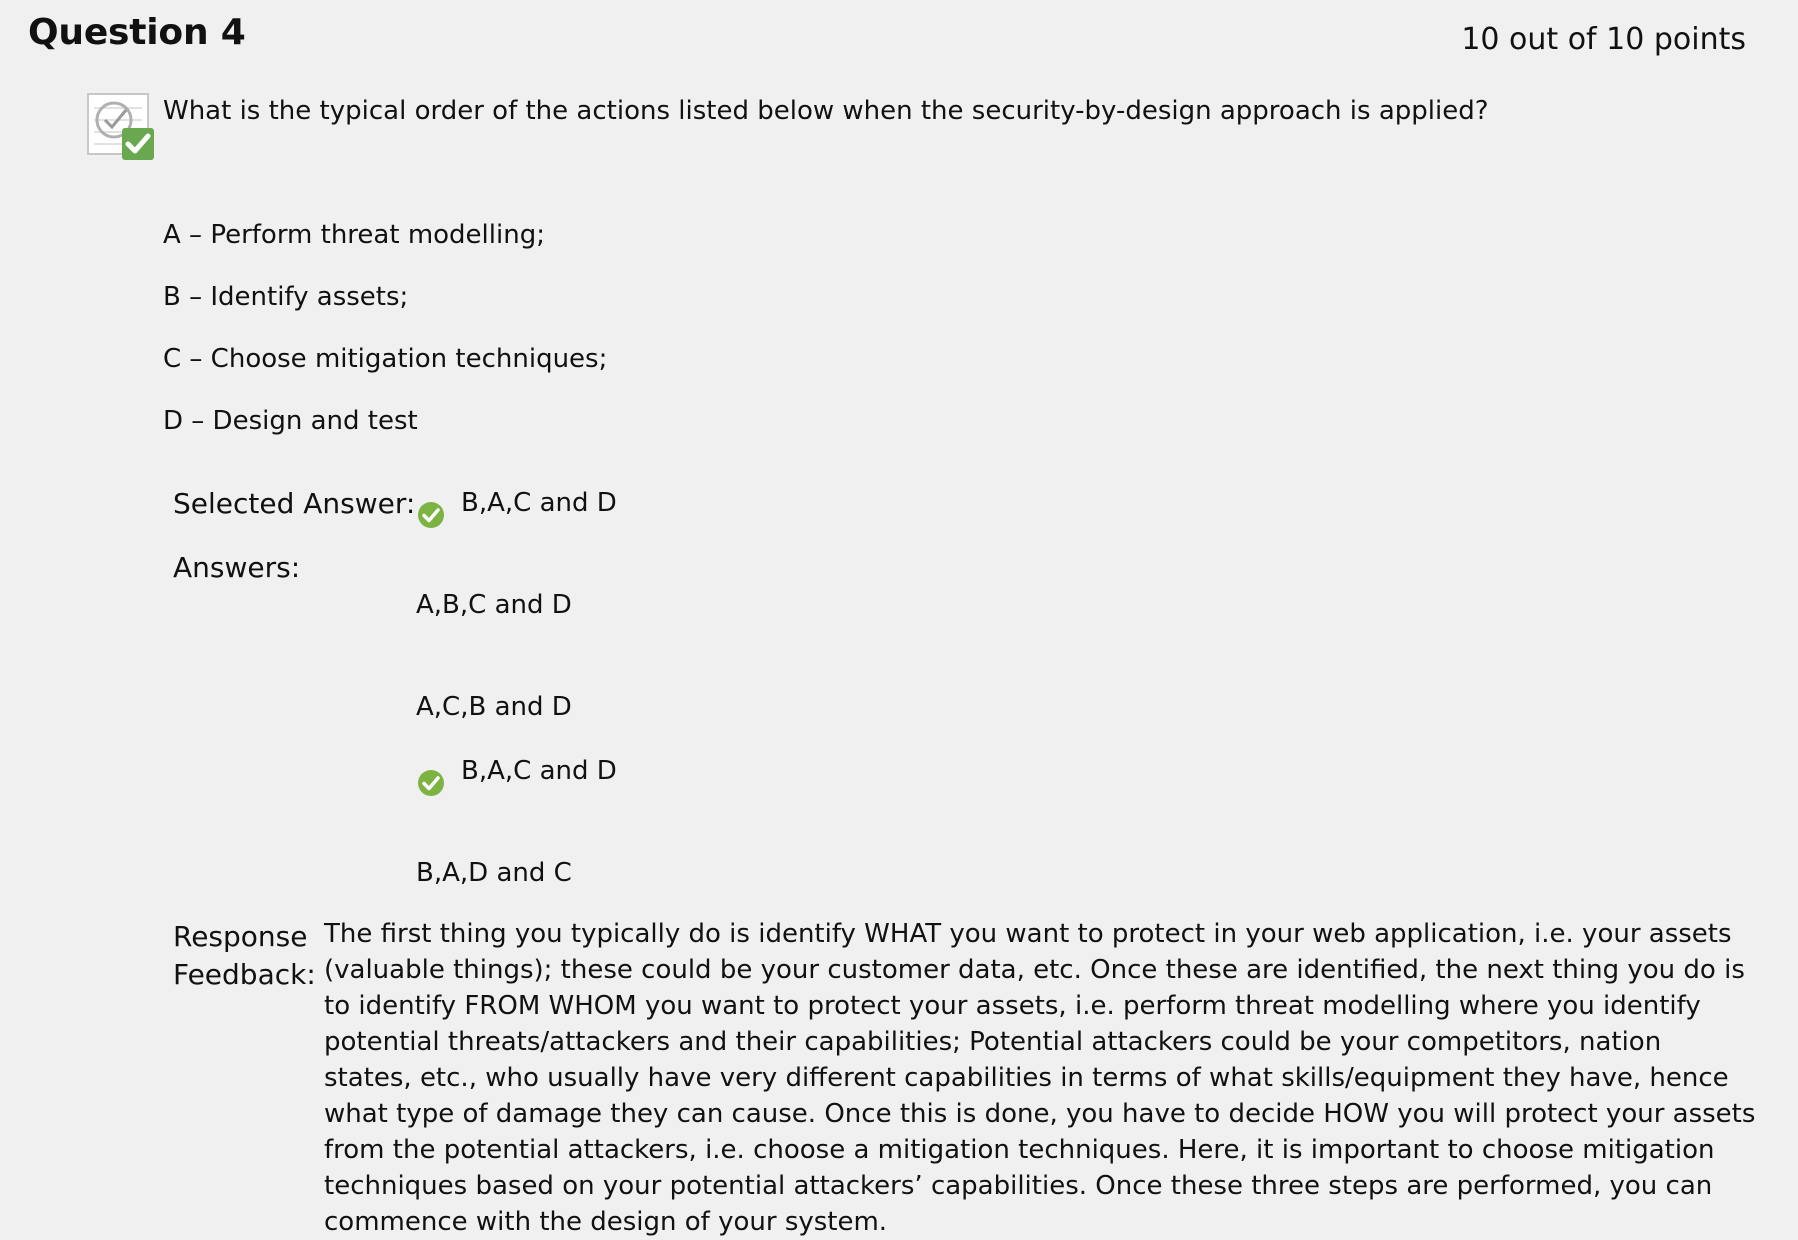  What do you see at coordinates (237, 567) in the screenshot?
I see `answers-label: Answers:` at bounding box center [237, 567].